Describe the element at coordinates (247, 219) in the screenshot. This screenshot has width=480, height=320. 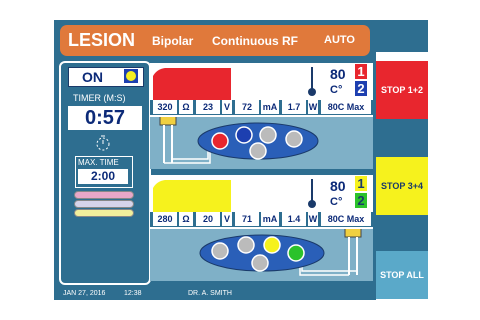
I see `current-value: 71` at that location.